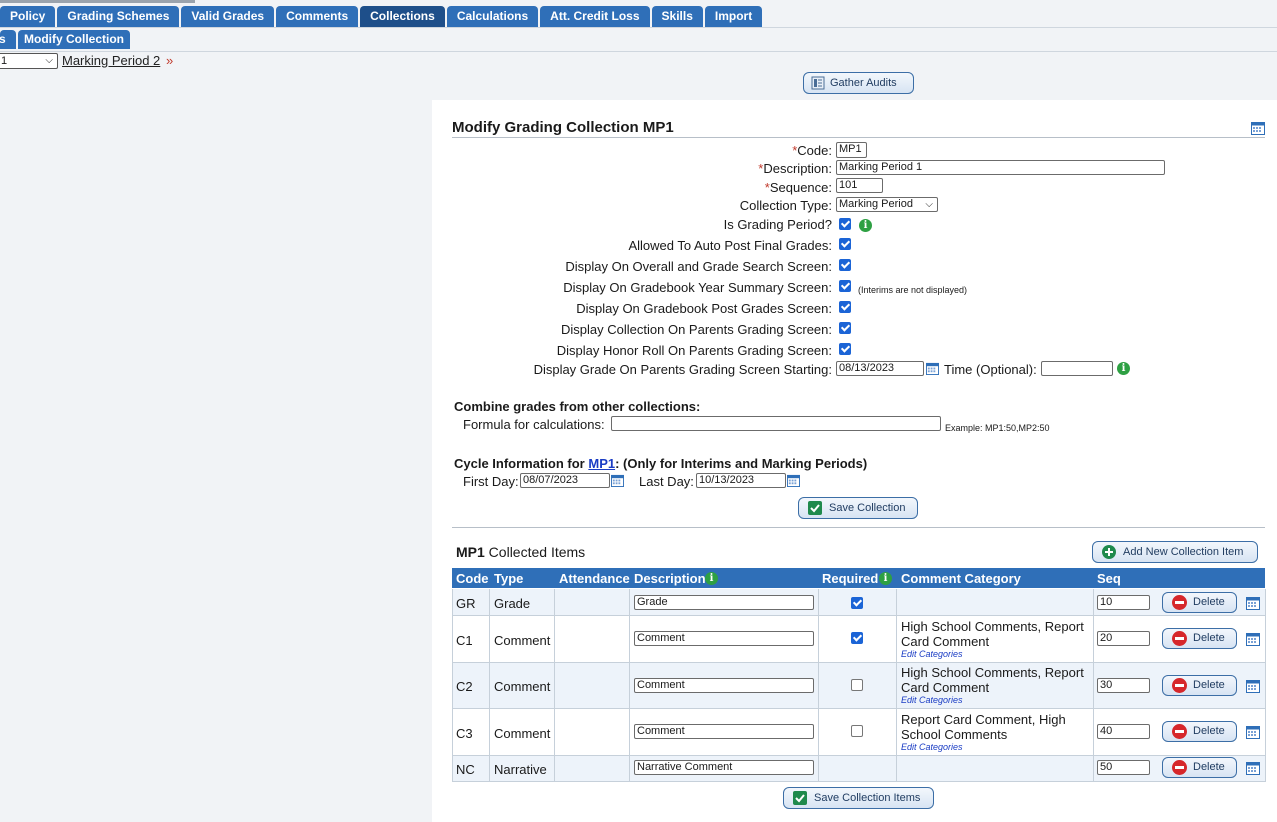 The image size is (1277, 822). I want to click on tab-calculations: Calculations, so click(492, 16).